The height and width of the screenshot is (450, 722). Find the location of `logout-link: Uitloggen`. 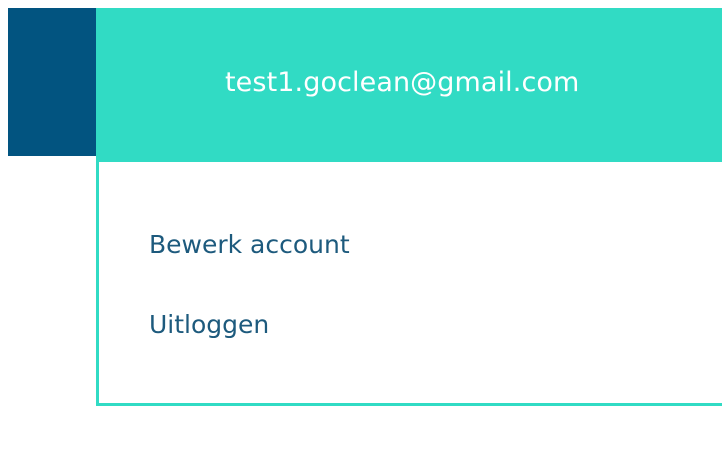

logout-link: Uitloggen is located at coordinates (209, 324).